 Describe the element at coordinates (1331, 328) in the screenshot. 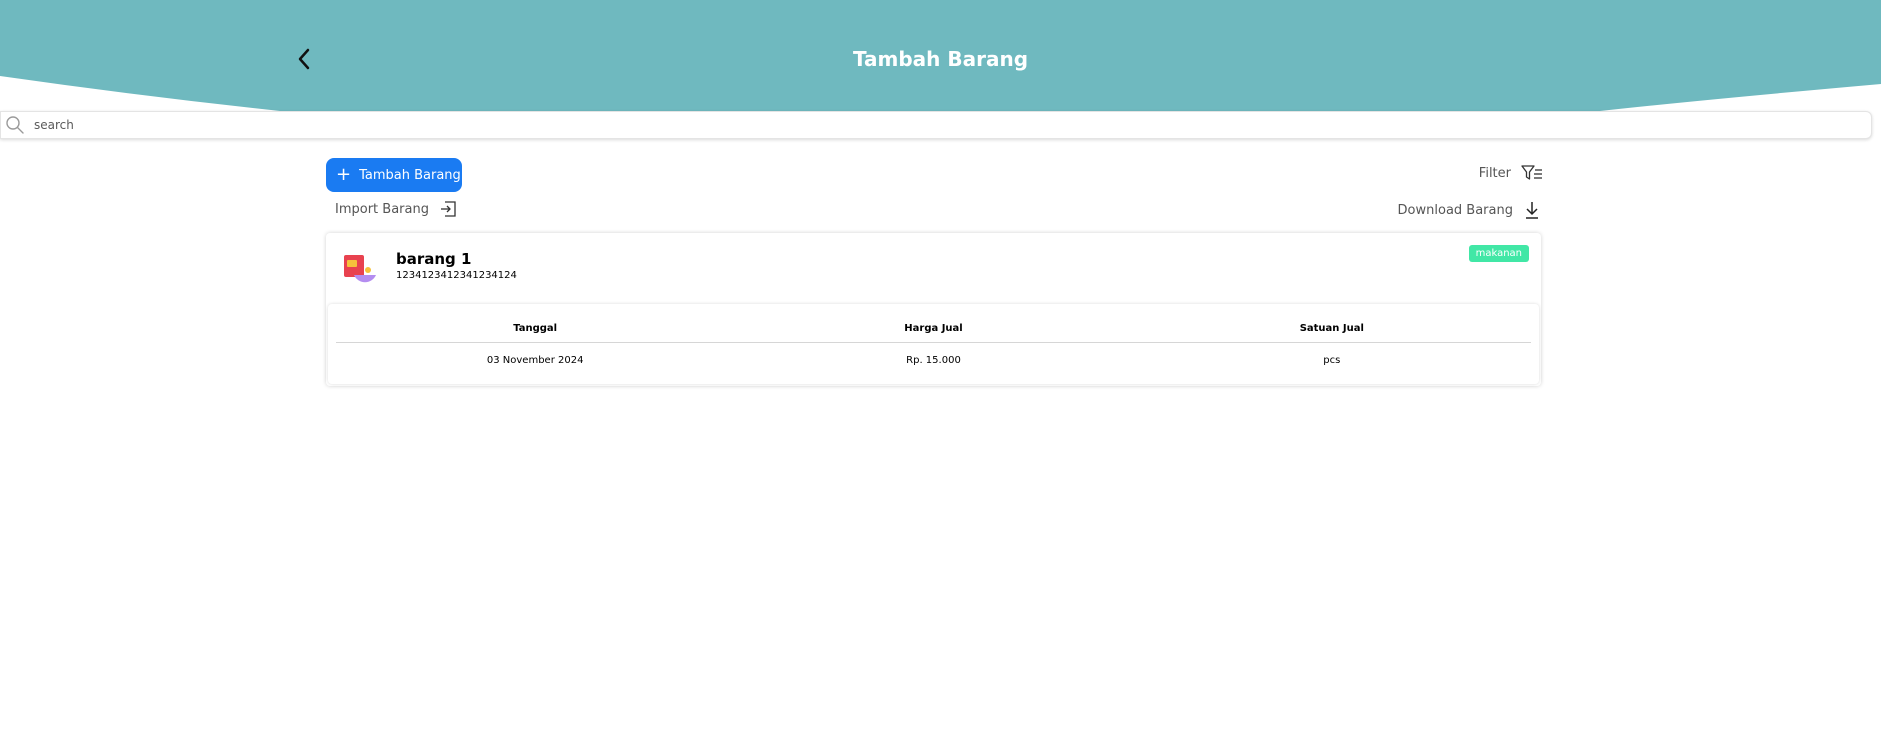

I see `column-header-unit: Satuan Jual` at that location.